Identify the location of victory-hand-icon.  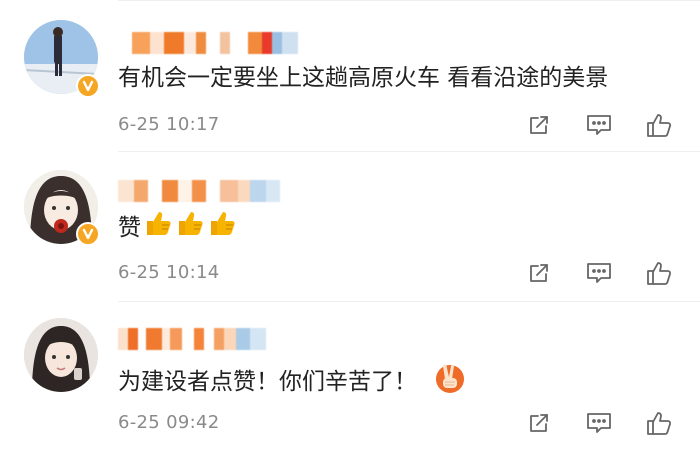
(450, 381).